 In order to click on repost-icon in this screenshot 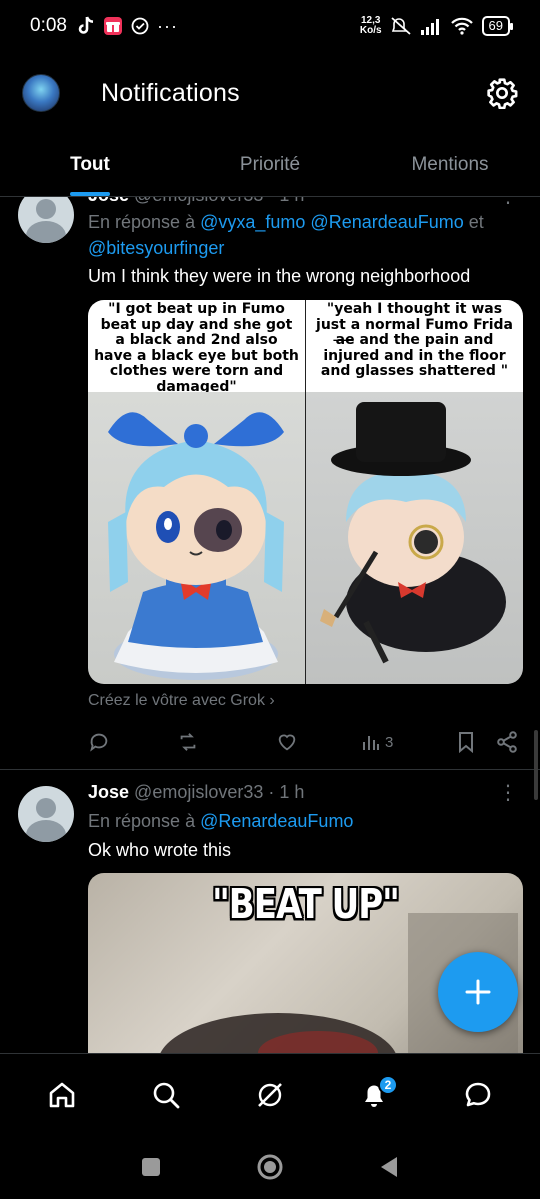, I will do `click(188, 742)`.